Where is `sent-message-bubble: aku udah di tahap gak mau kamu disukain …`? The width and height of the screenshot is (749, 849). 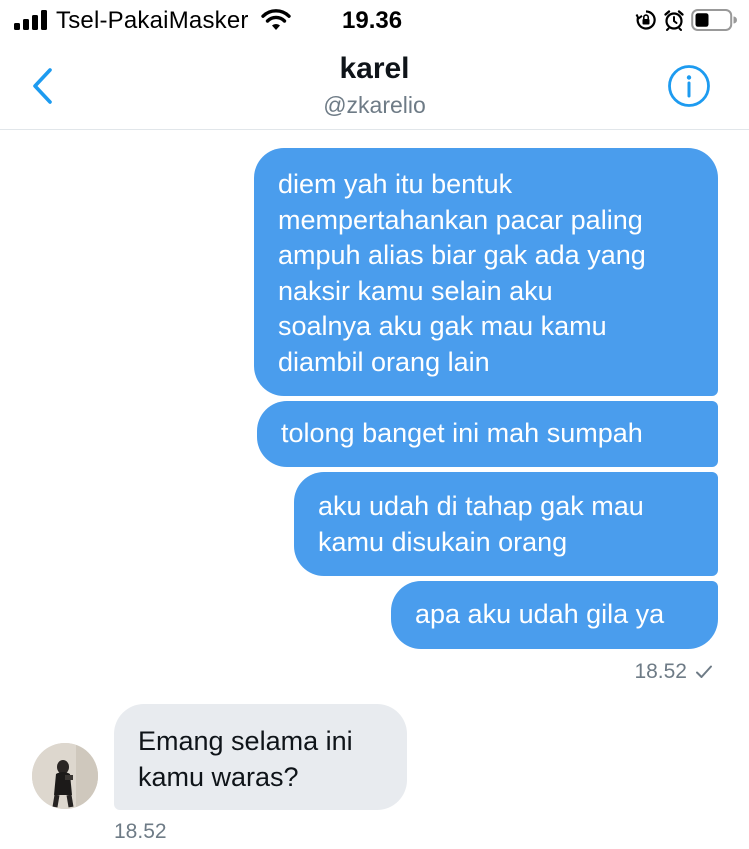 sent-message-bubble: aku udah di tahap gak mau kamu disukain … is located at coordinates (506, 524).